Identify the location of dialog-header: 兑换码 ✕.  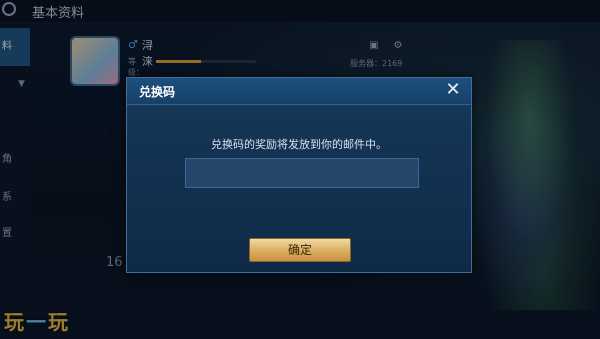
(299, 91).